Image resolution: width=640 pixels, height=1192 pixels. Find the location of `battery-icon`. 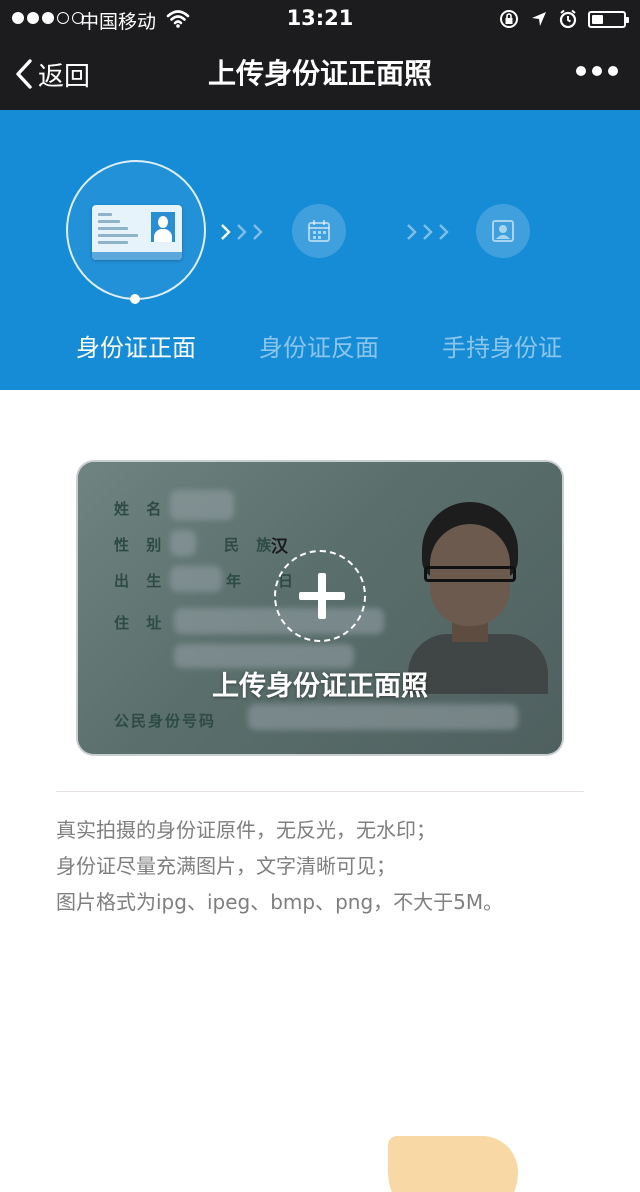

battery-icon is located at coordinates (608, 19).